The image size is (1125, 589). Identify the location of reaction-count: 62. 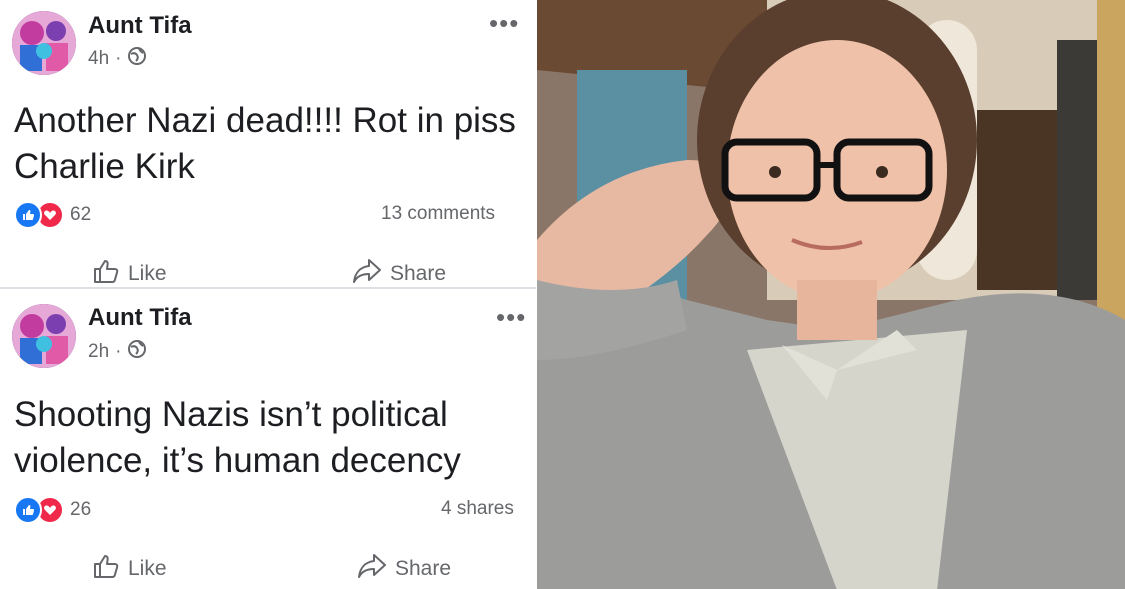
(81, 214).